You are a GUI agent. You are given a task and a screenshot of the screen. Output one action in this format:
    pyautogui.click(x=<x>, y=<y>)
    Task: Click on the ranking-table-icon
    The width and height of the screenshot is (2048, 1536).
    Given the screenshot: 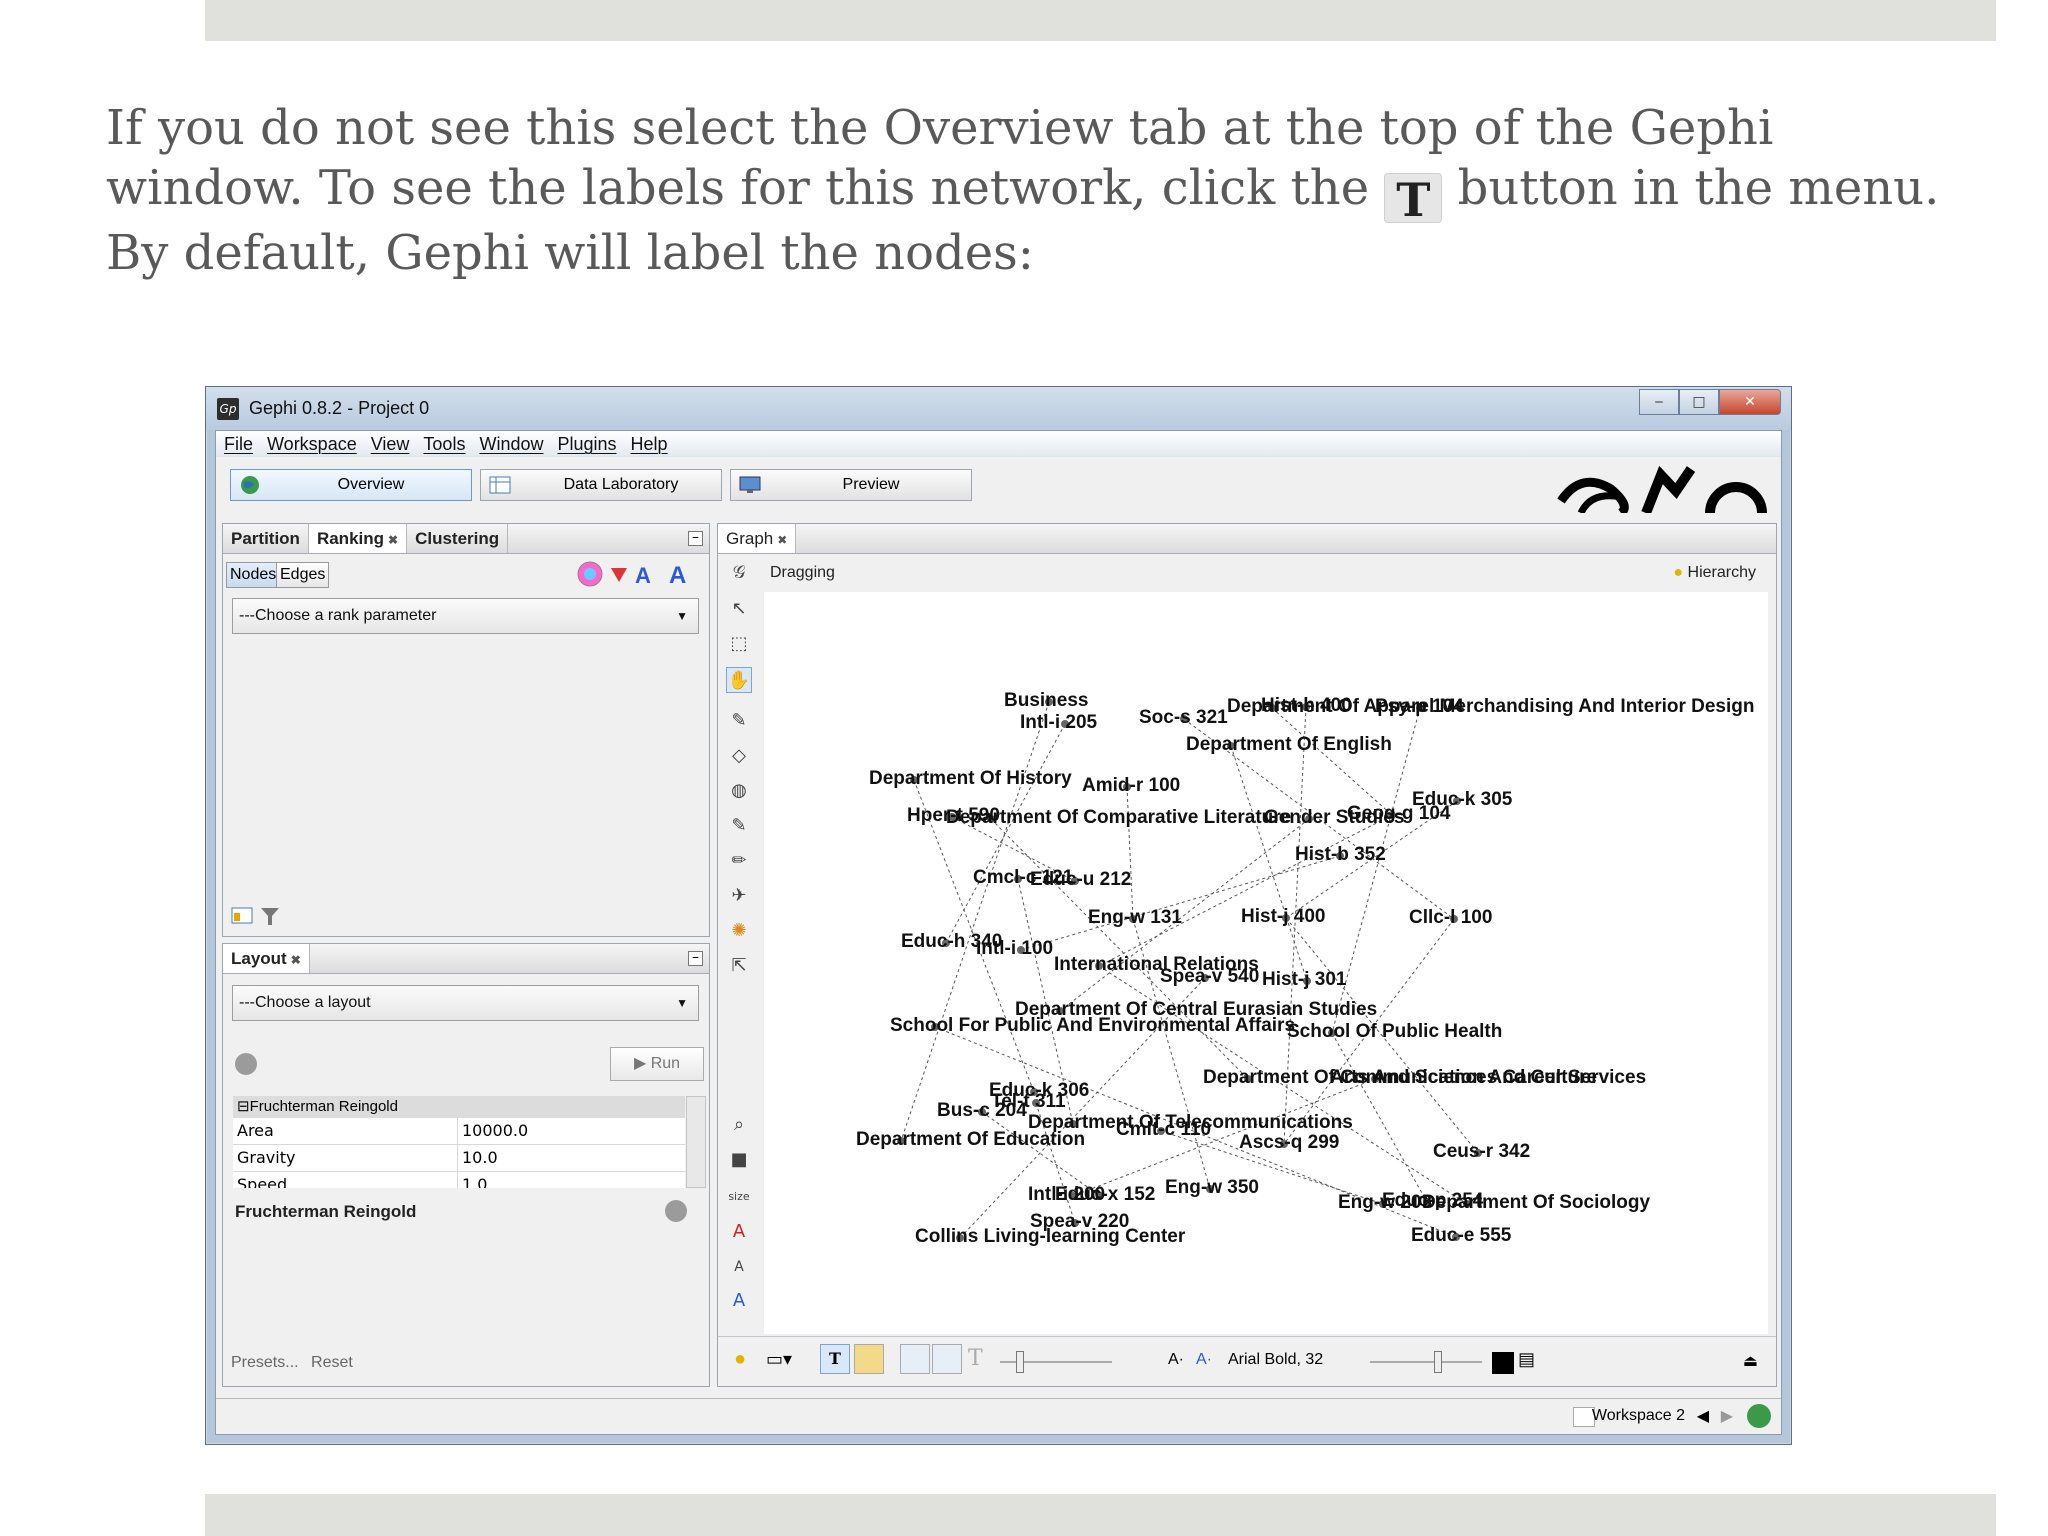 What is the action you would take?
    pyautogui.click(x=242, y=915)
    